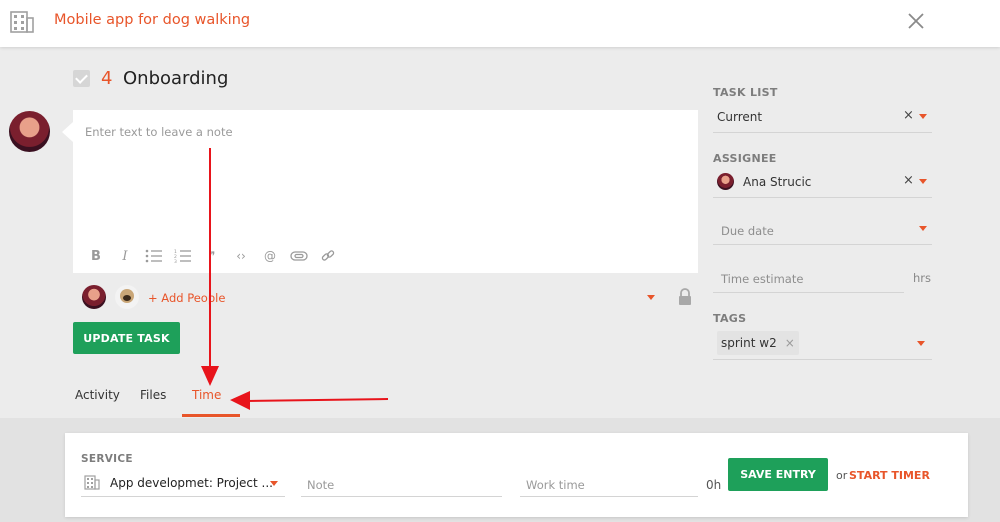 Image resolution: width=1000 pixels, height=522 pixels. I want to click on follower-avatar-pug, so click(127, 297).